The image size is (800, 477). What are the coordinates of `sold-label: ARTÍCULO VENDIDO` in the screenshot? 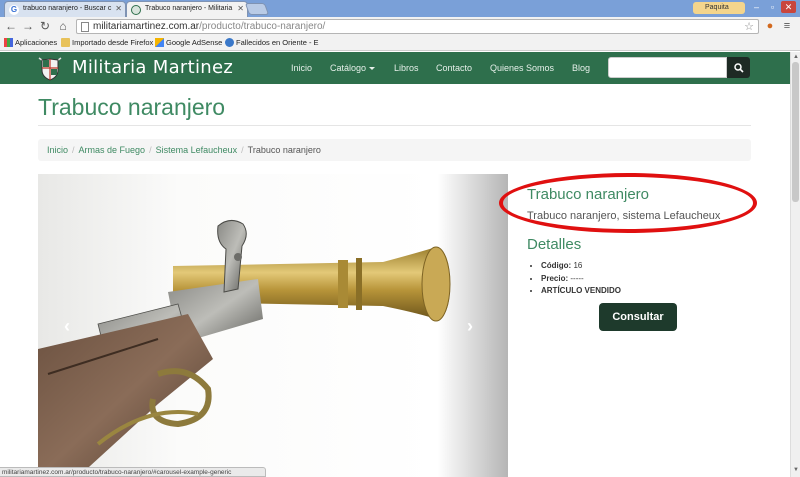 It's located at (581, 290).